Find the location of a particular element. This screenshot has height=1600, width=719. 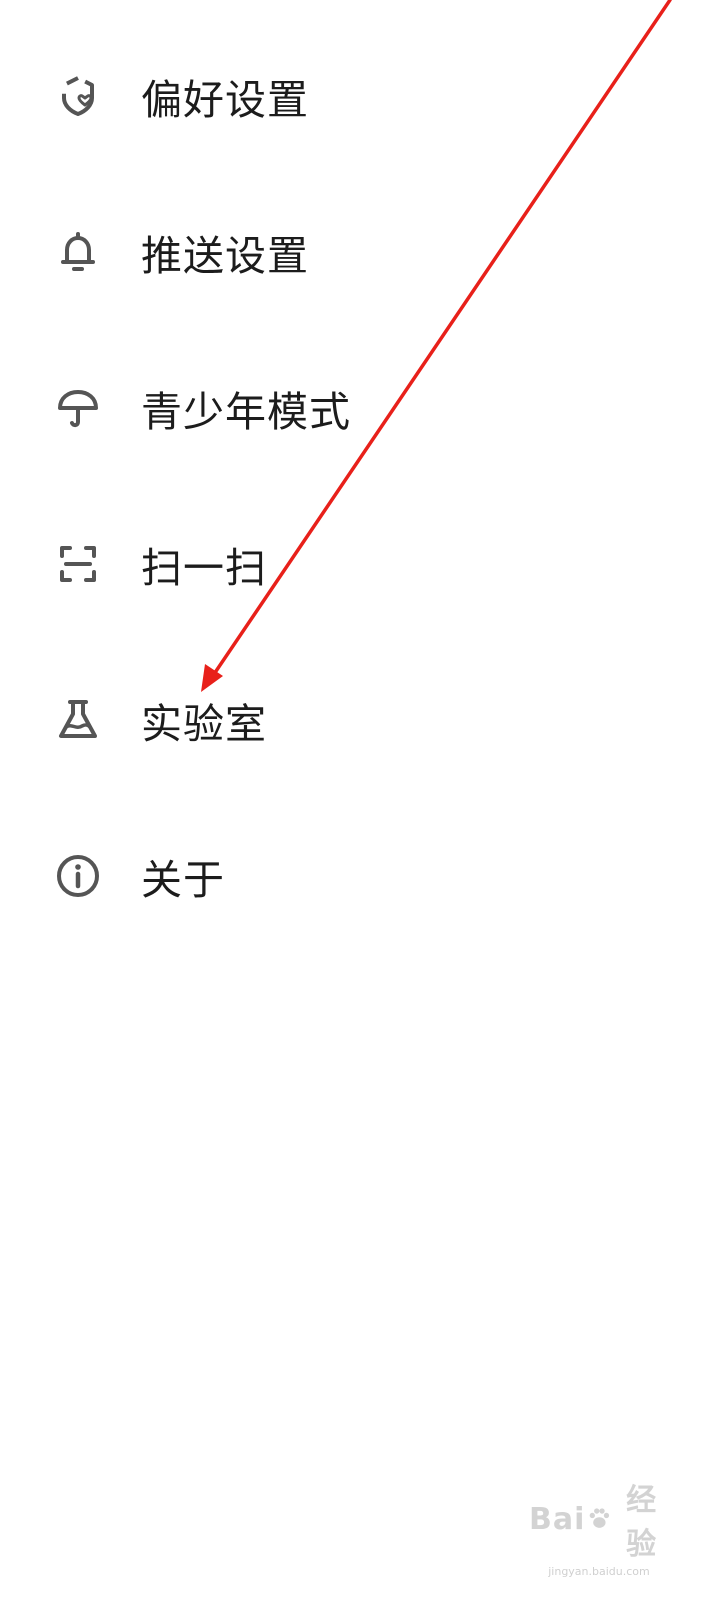

menu-item-label: 偏好设置 is located at coordinates (225, 100).